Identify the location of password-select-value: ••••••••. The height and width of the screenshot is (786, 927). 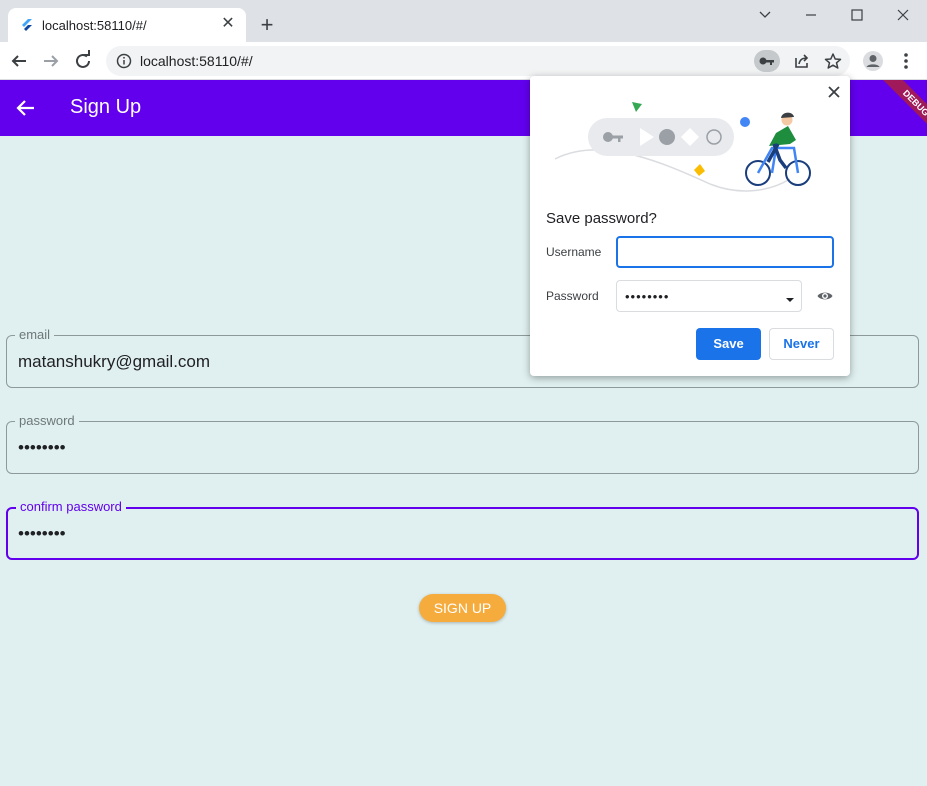
(647, 296).